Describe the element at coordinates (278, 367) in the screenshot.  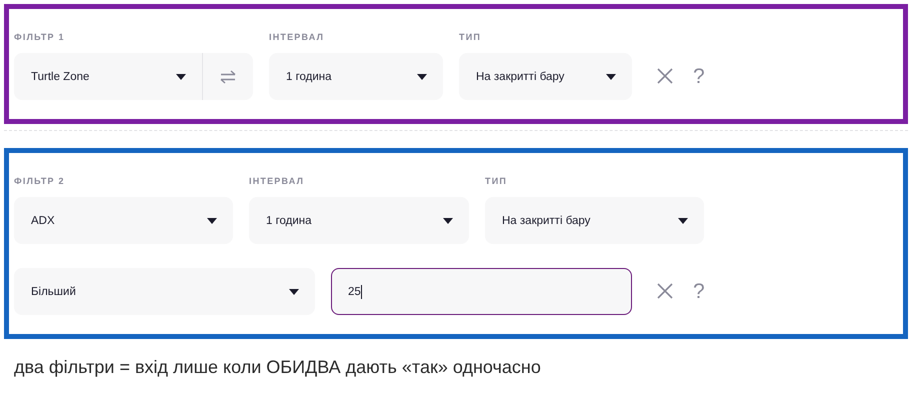
I see `caption-text: два фільтри = вхід лише коли ОБИДВА дають «так» одночасно` at that location.